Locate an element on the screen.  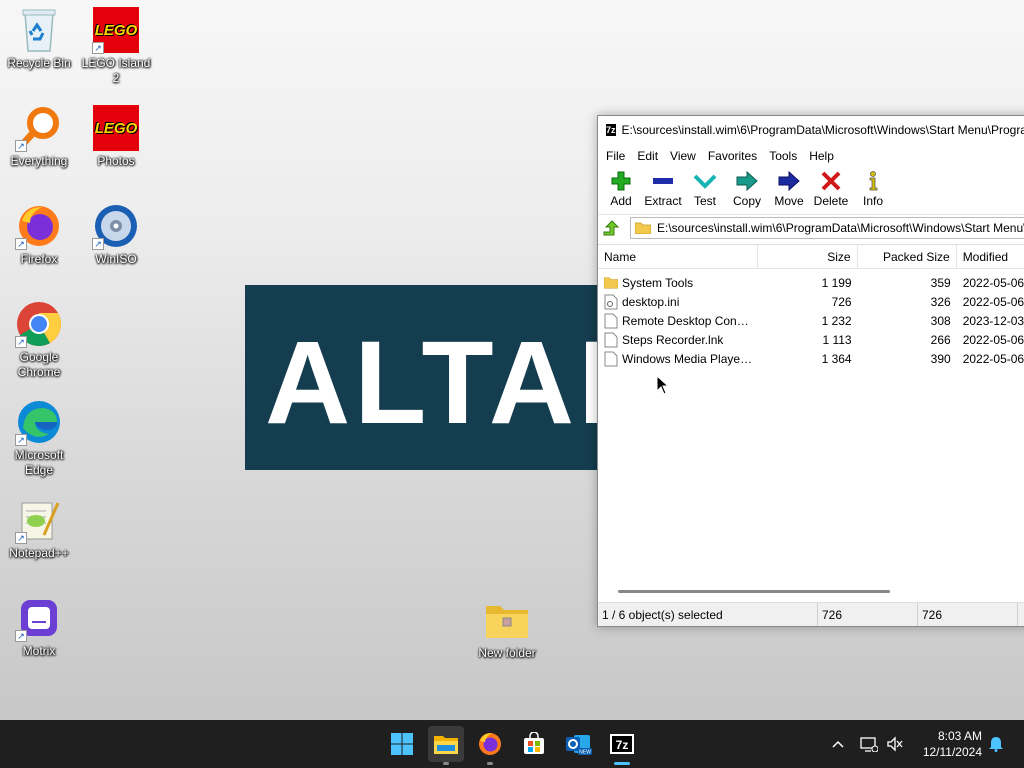
list-item: System Tools 1 199 359 2022-05-06 is located at coordinates (811, 282).